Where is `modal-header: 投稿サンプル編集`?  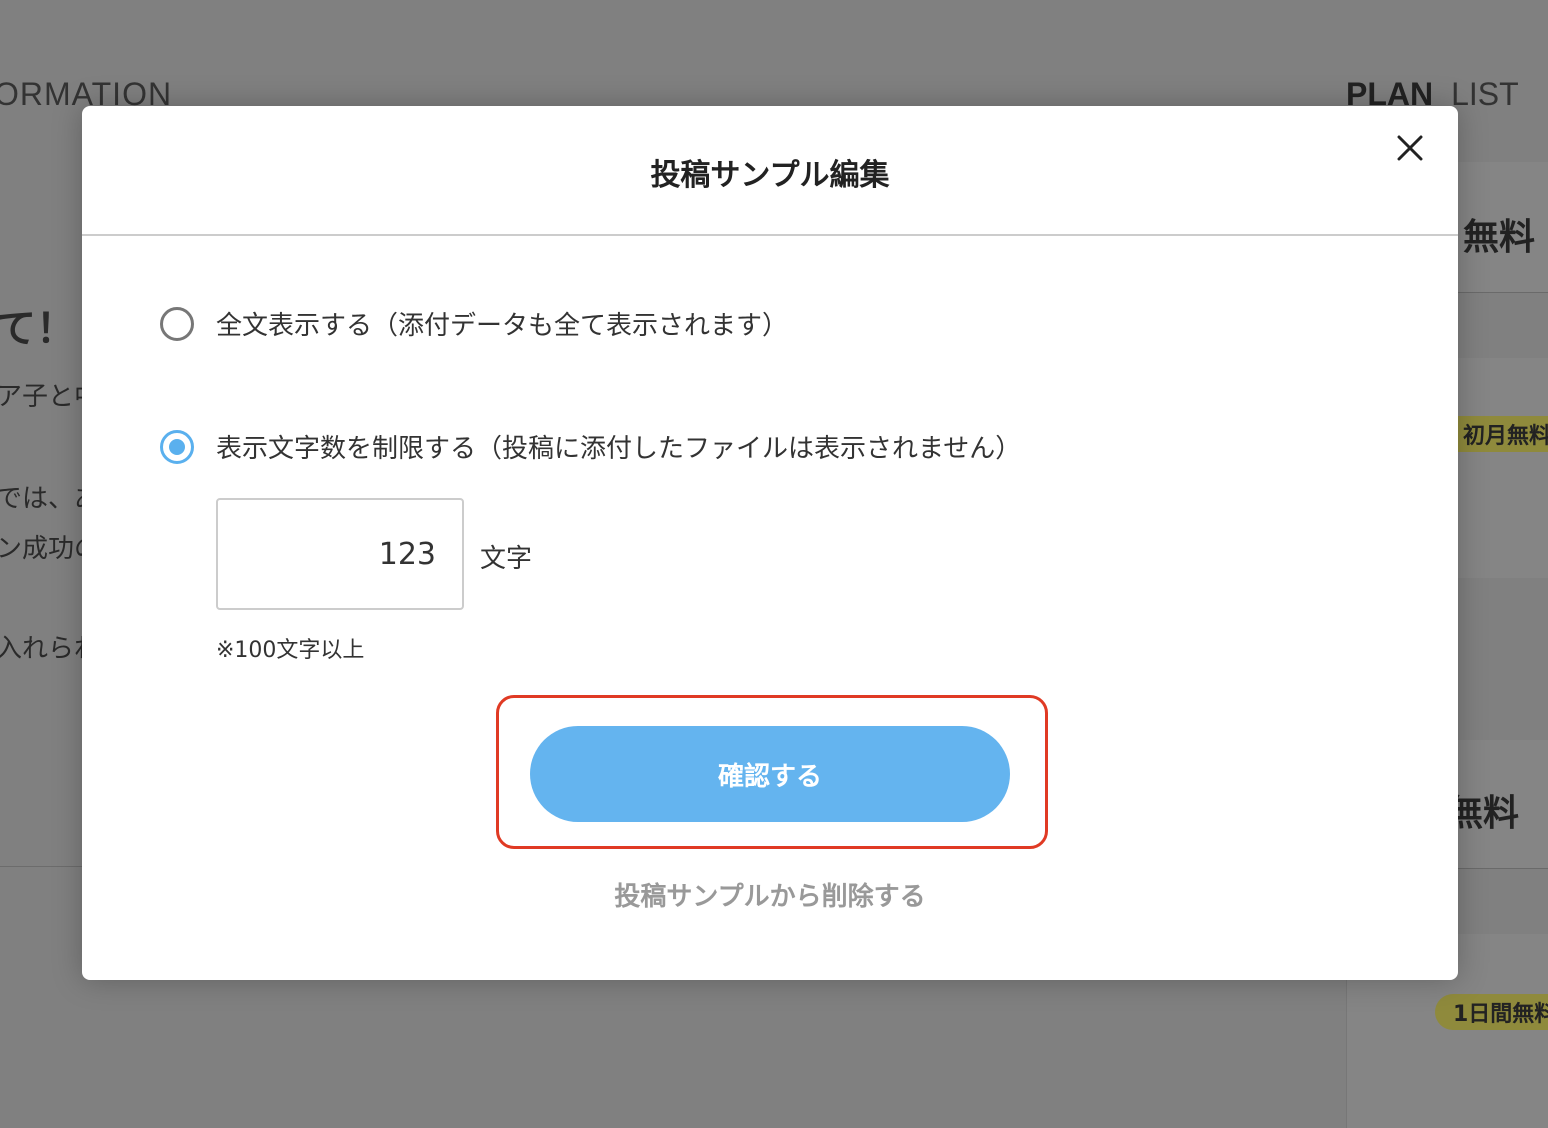
modal-header: 投稿サンプル編集 is located at coordinates (770, 171).